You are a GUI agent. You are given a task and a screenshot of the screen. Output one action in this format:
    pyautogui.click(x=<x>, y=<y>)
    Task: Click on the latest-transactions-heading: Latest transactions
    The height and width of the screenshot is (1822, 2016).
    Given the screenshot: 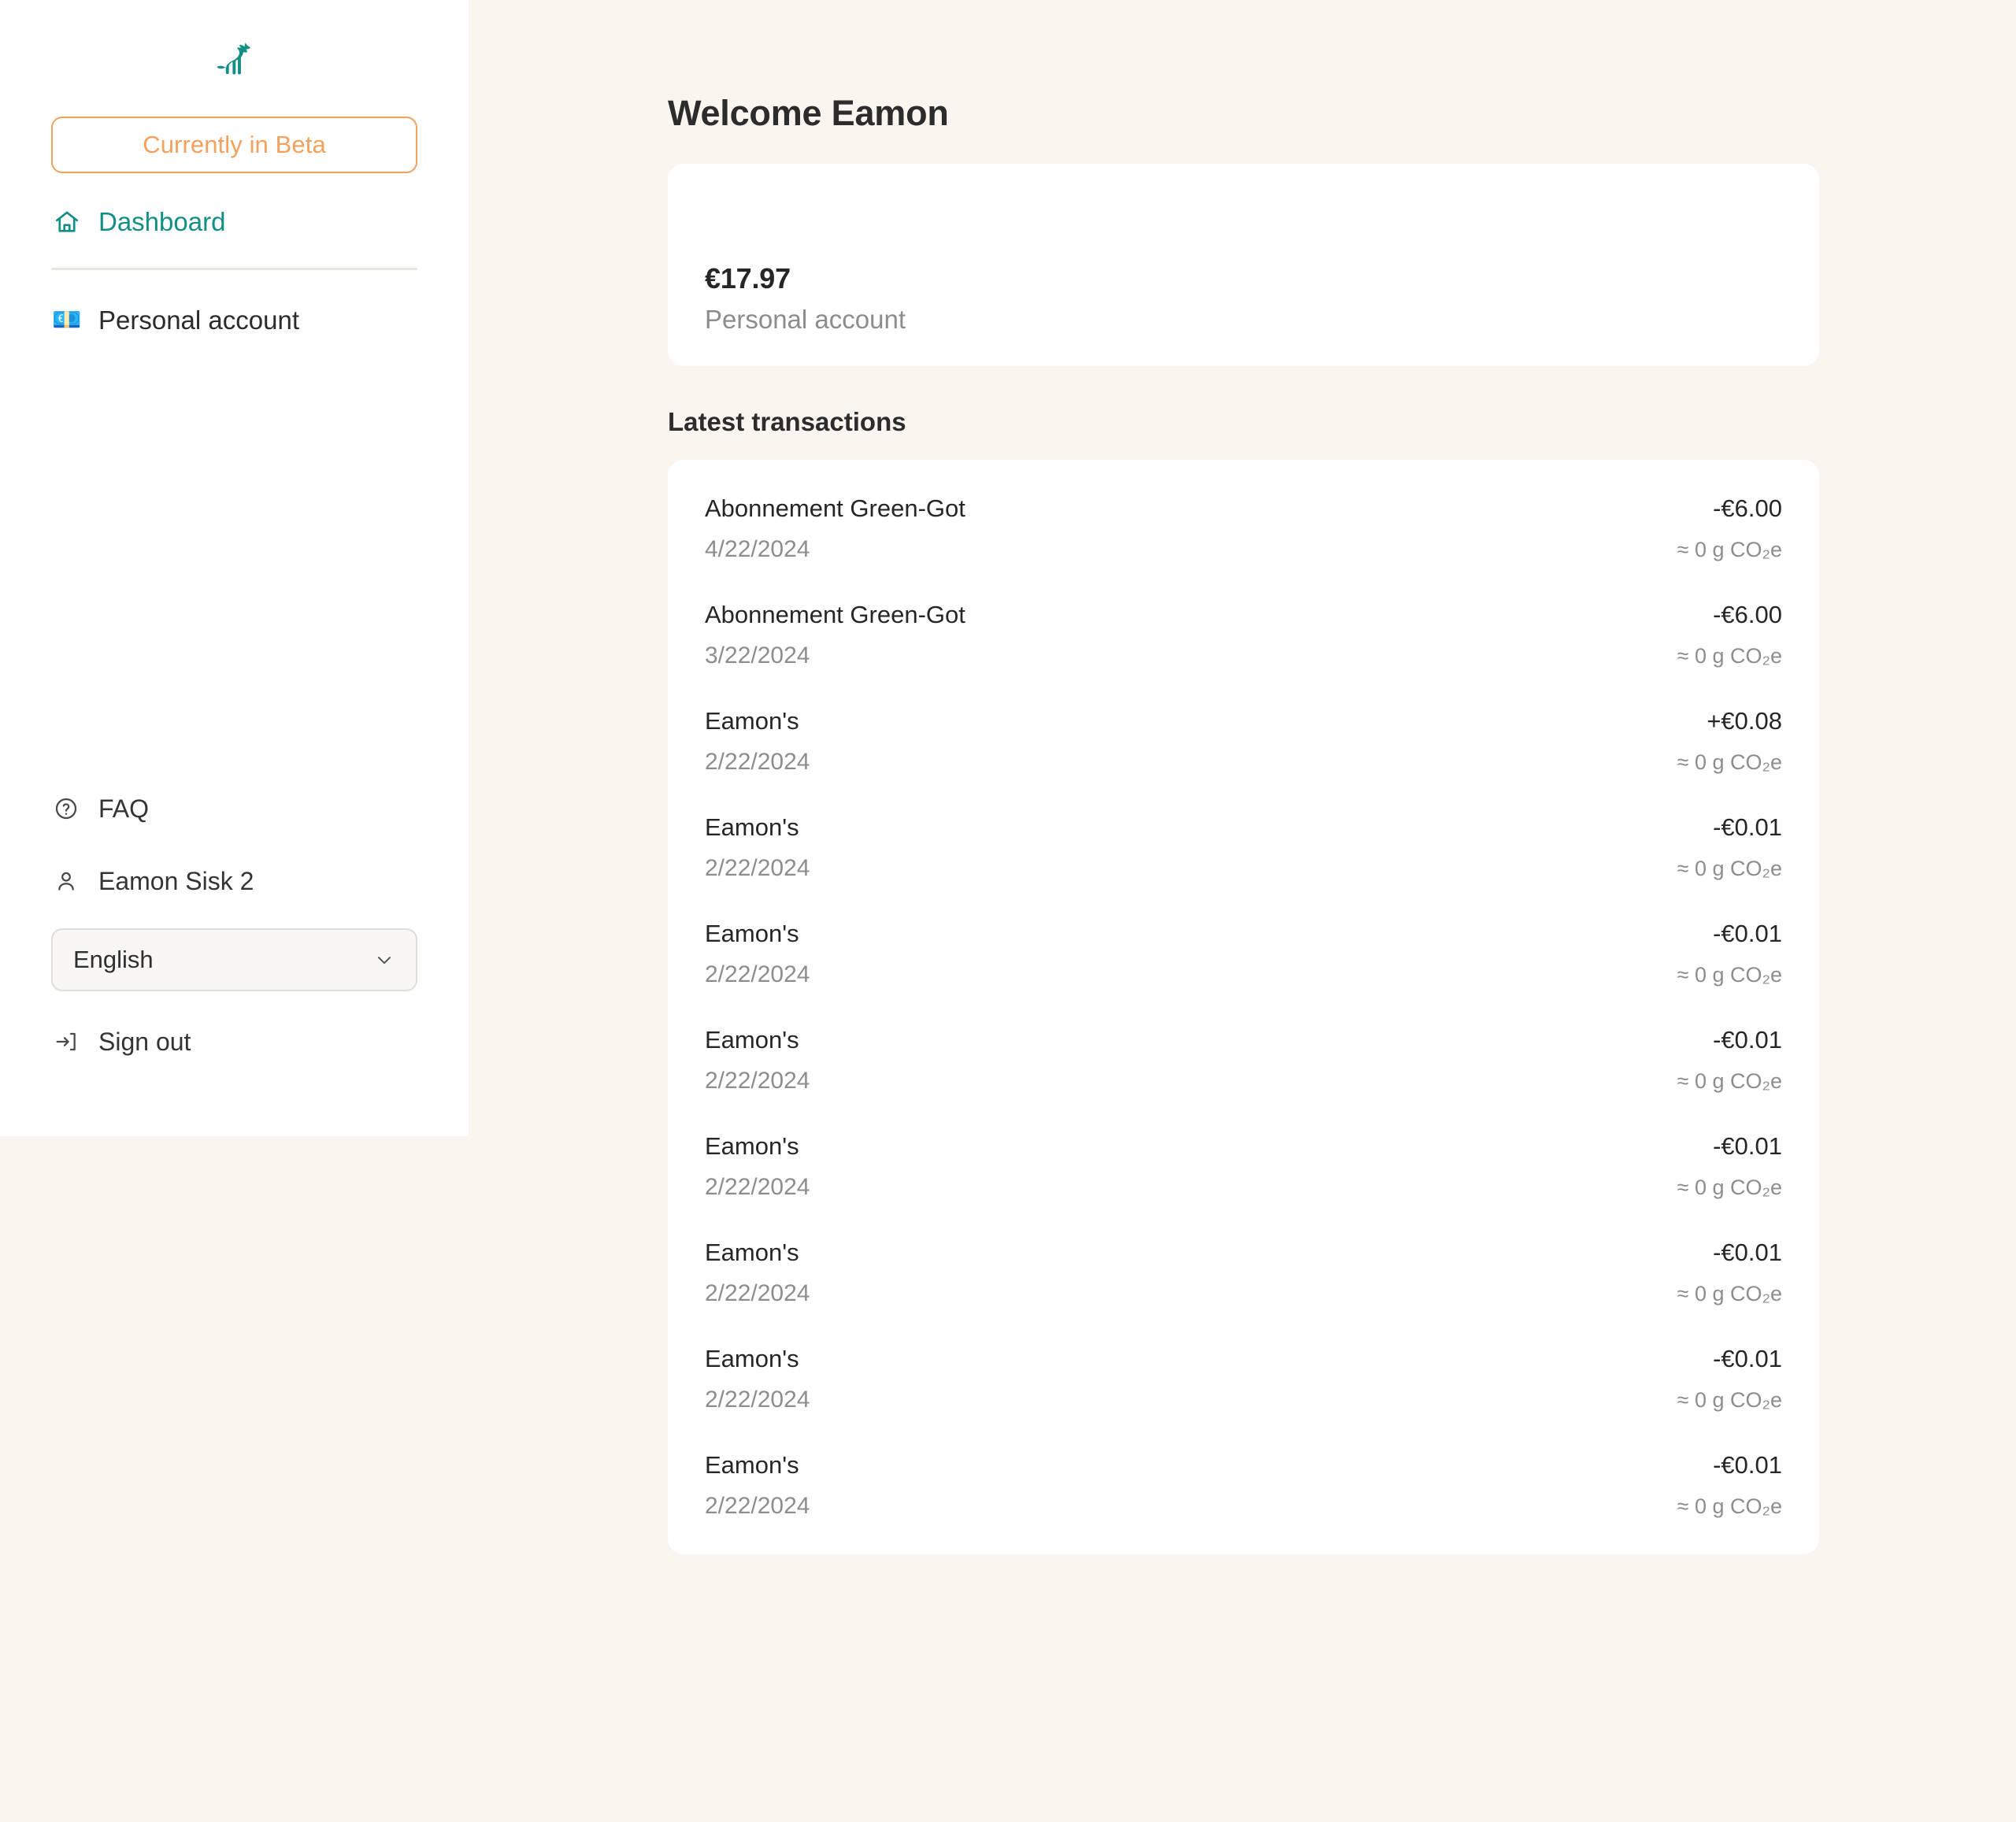 What is the action you would take?
    pyautogui.click(x=787, y=421)
    